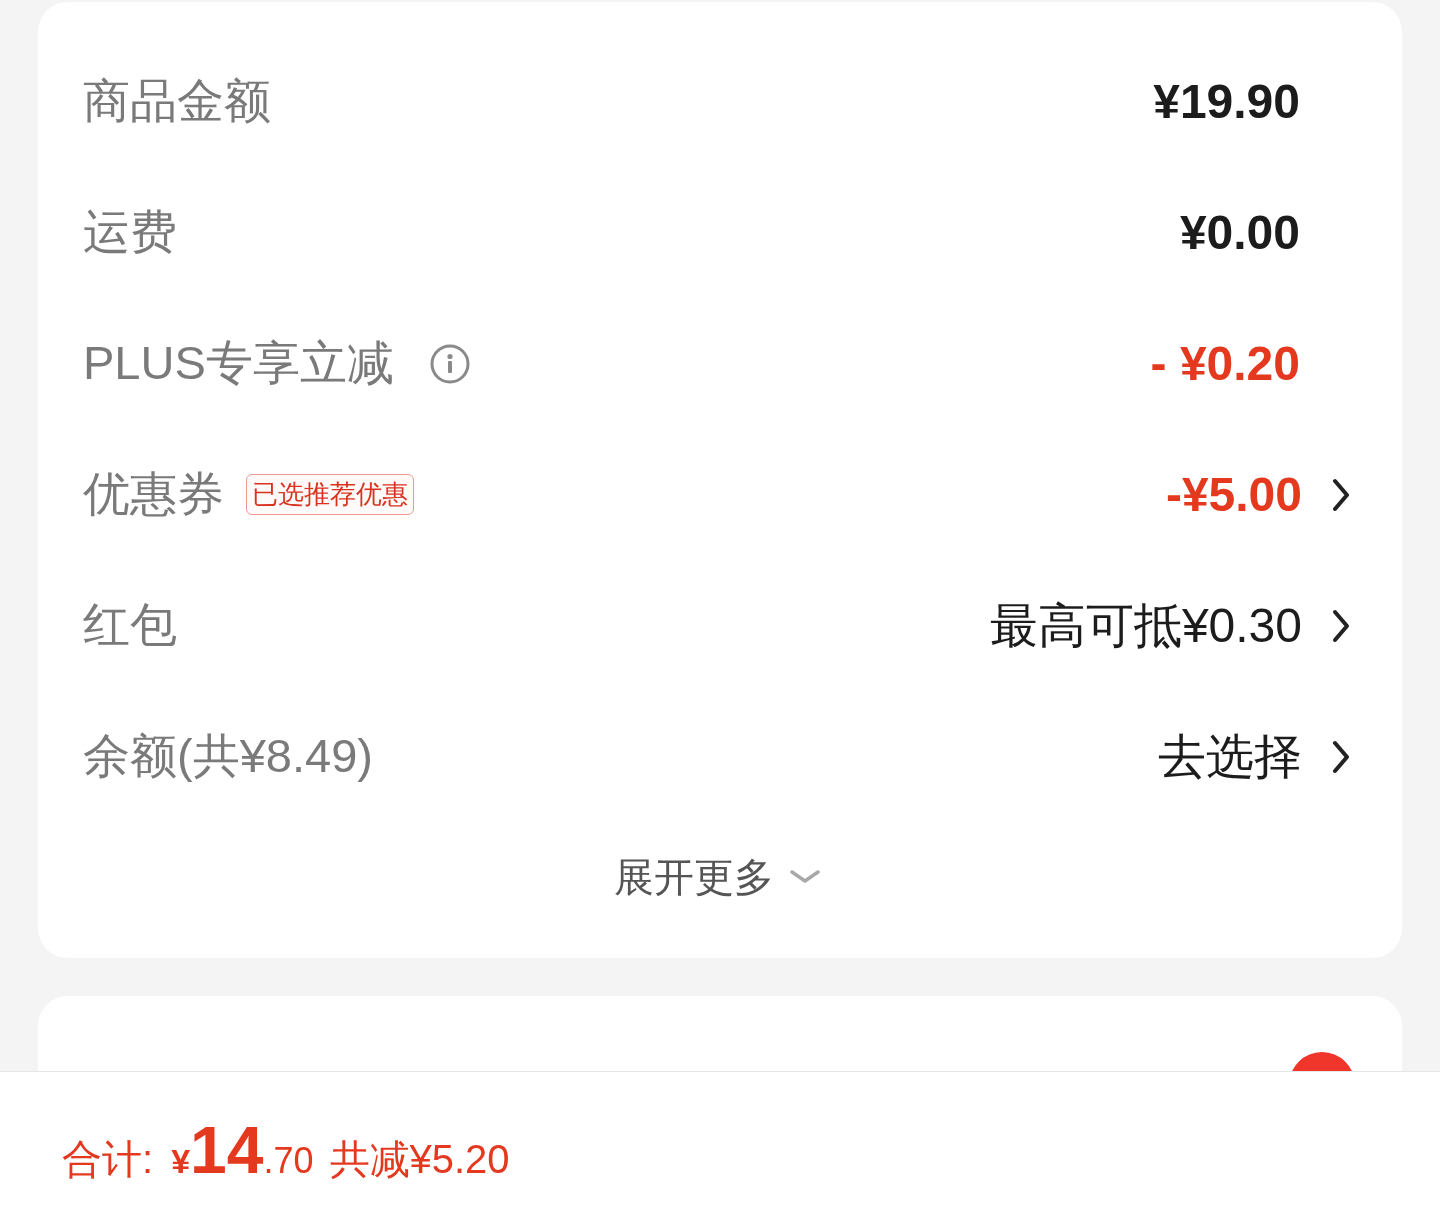 This screenshot has width=1440, height=1225. I want to click on row-label: 优惠券, so click(153, 494).